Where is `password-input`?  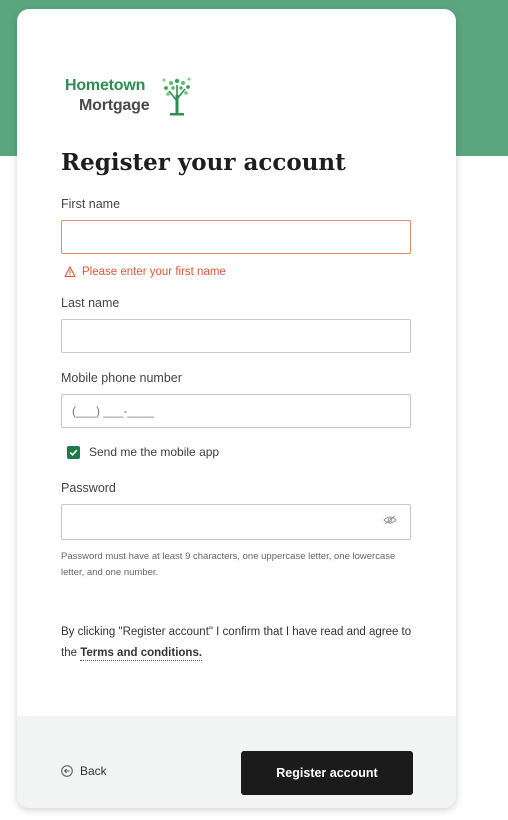 password-input is located at coordinates (236, 522).